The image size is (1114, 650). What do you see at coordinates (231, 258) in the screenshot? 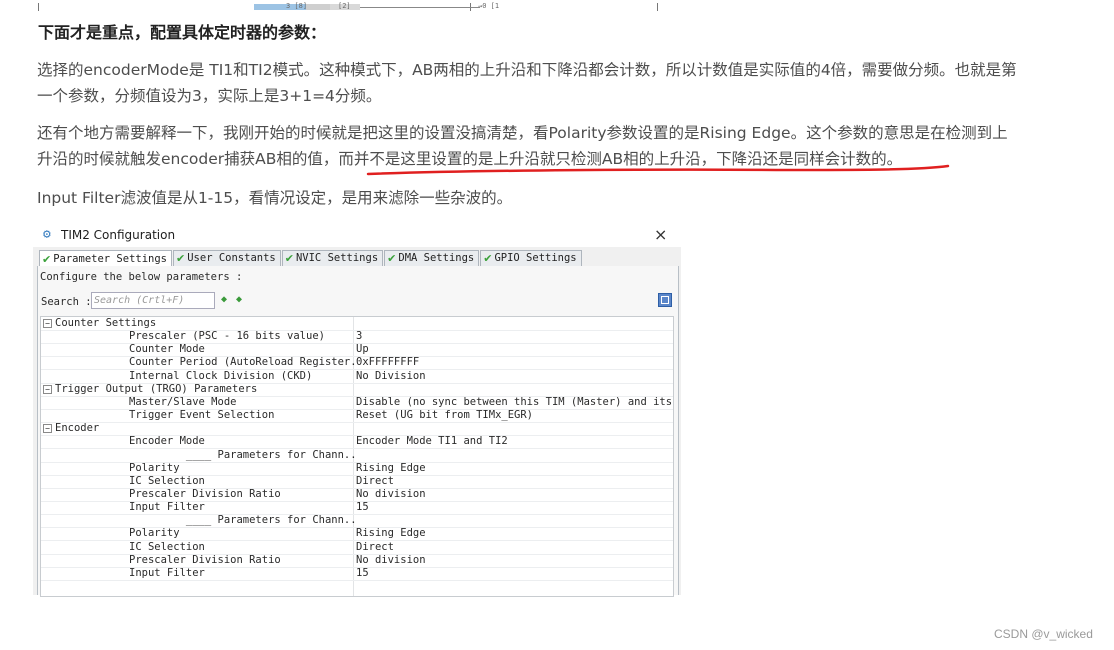
I see `tab-label: User Constants` at bounding box center [231, 258].